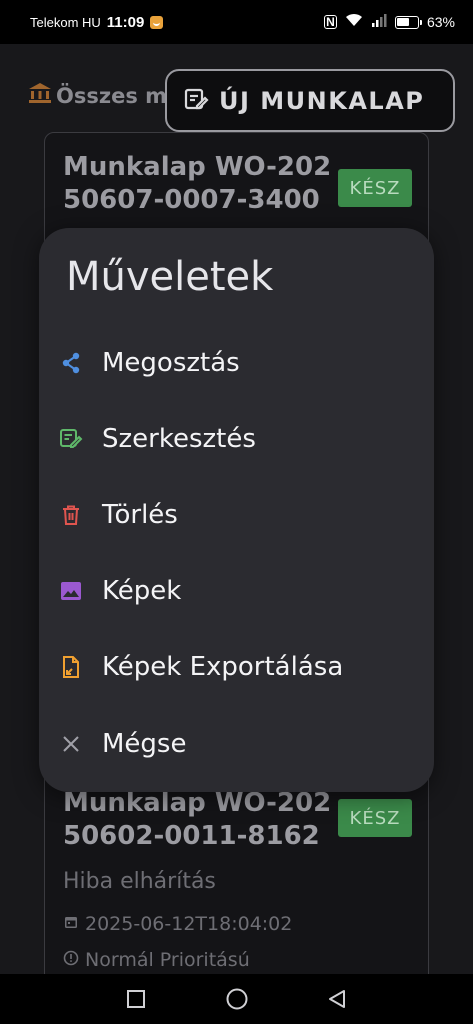 Image resolution: width=473 pixels, height=1024 pixels. Describe the element at coordinates (354, 22) in the screenshot. I see `wifi-icon` at that location.